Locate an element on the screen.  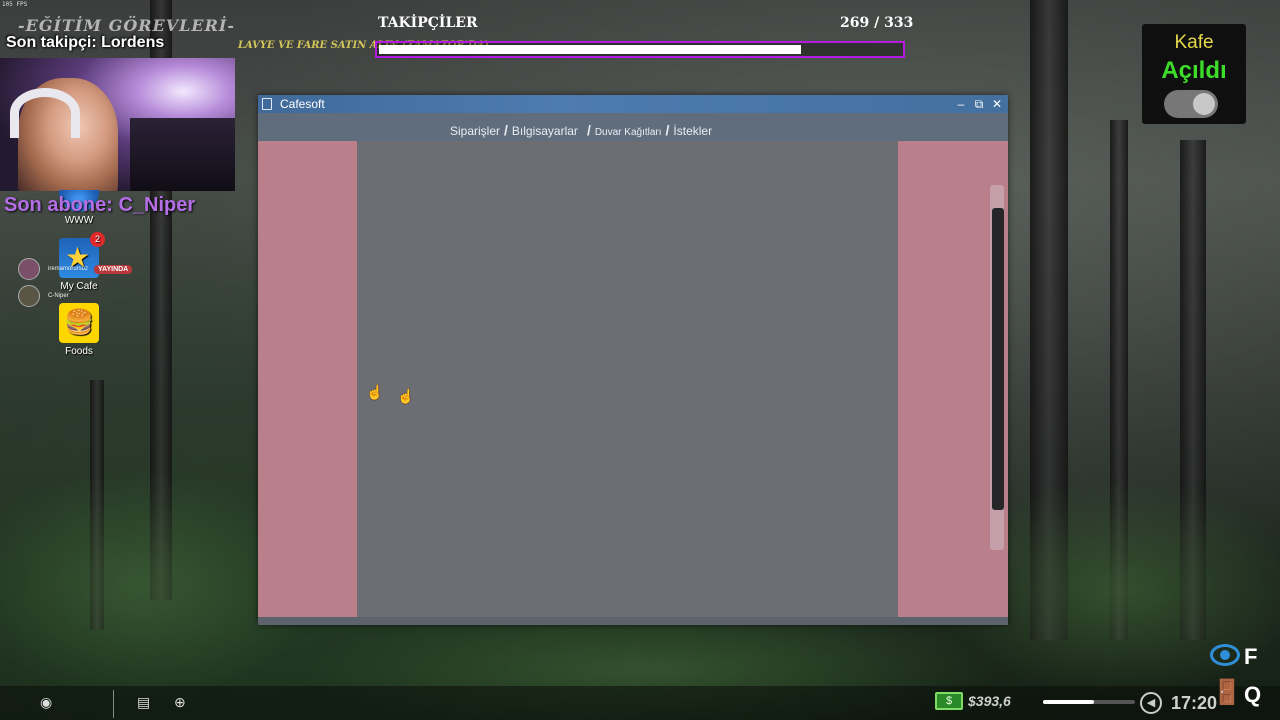
followers-count: 269 / 333 is located at coordinates (877, 23).